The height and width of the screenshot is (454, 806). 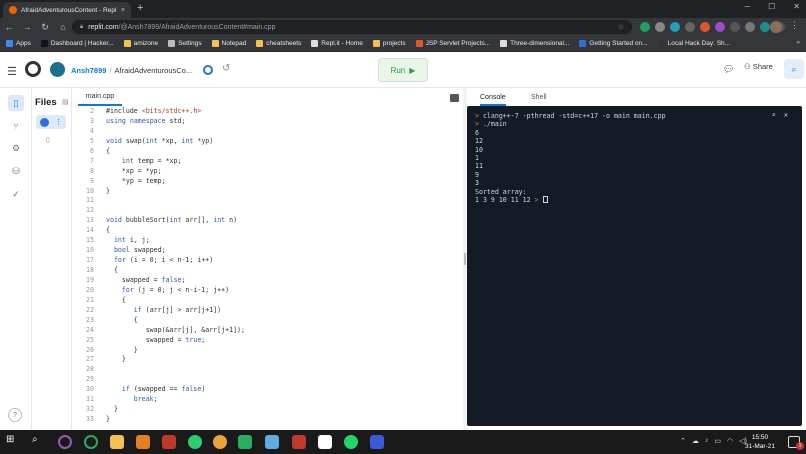 What do you see at coordinates (65, 442) in the screenshot?
I see `cortana-icon` at bounding box center [65, 442].